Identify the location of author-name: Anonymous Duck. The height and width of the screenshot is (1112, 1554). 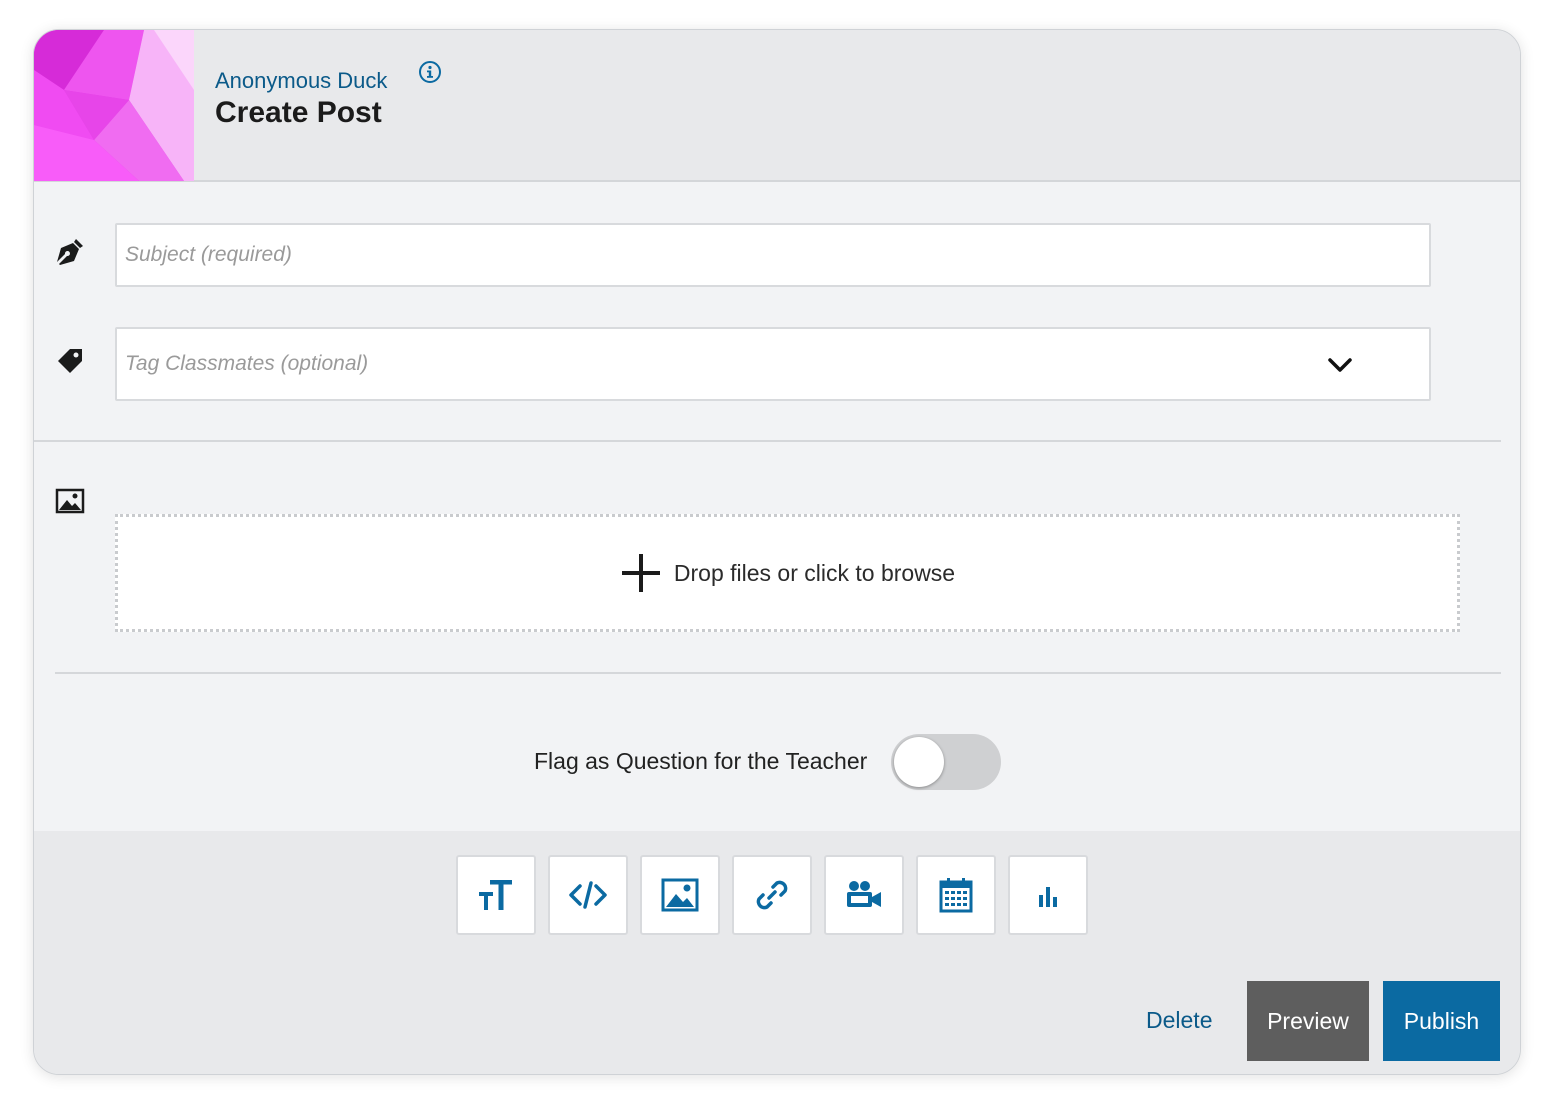
(301, 80).